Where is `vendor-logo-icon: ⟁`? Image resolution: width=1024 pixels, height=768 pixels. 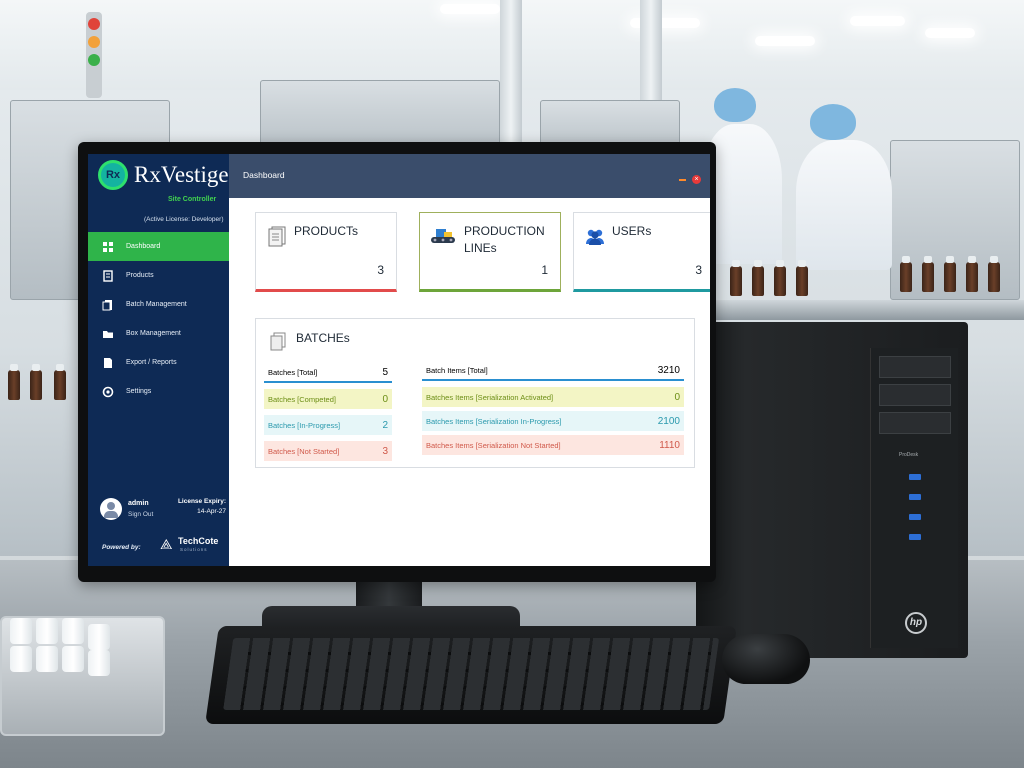 vendor-logo-icon: ⟁ is located at coordinates (166, 544).